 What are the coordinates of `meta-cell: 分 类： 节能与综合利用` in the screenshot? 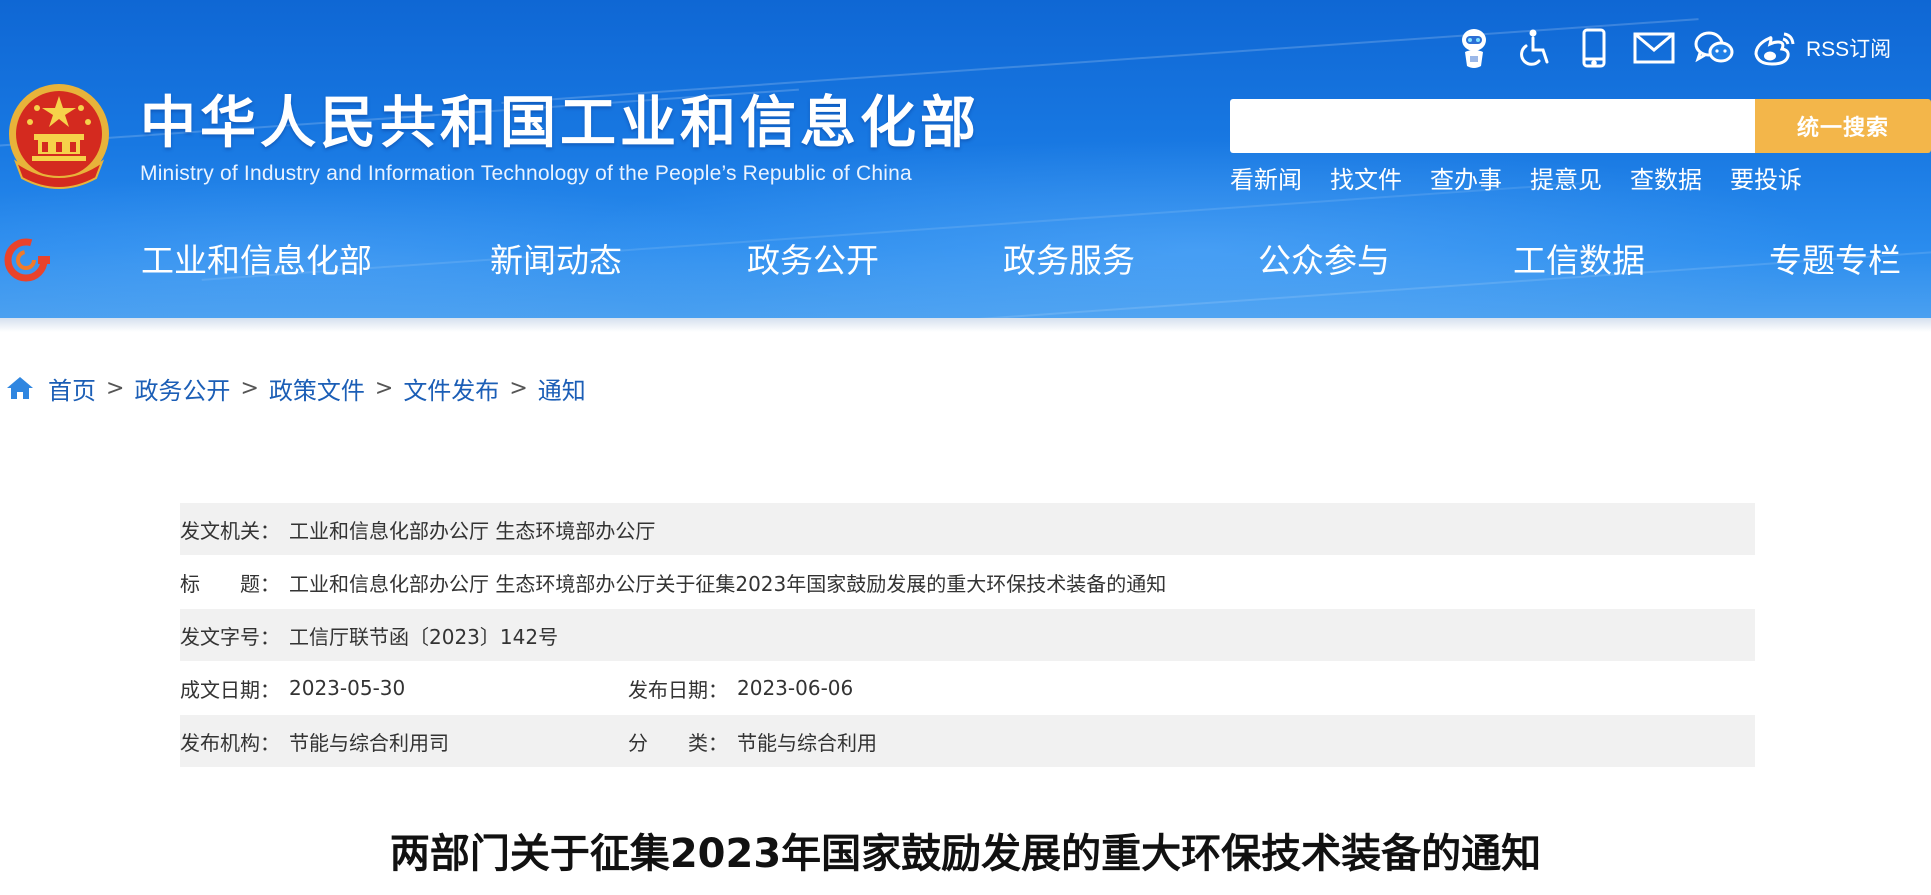 It's located at (752, 741).